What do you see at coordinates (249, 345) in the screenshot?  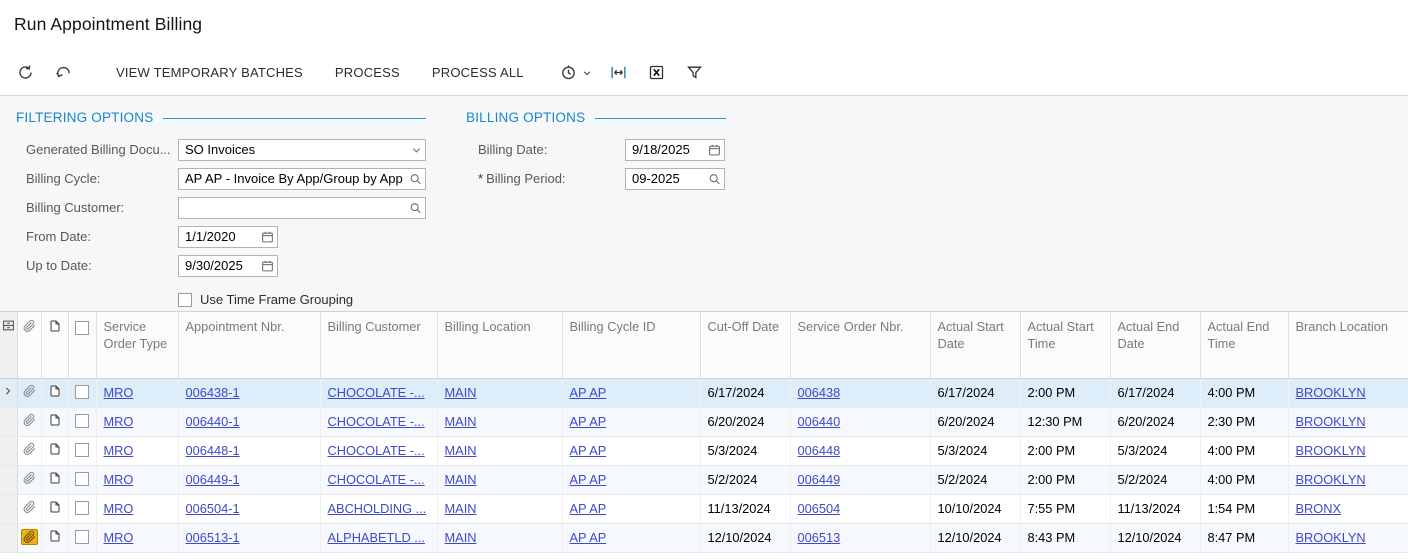 I see `column-header-appointment_nbr: Appointment Nbr.` at bounding box center [249, 345].